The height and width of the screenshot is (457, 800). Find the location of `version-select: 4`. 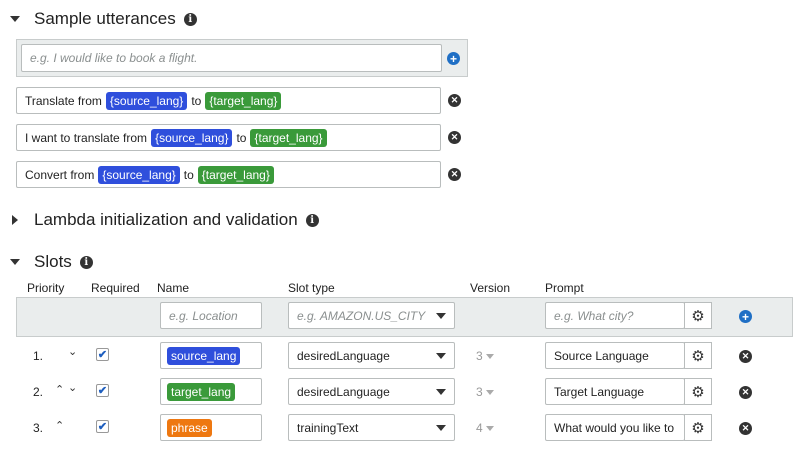

version-select: 4 is located at coordinates (485, 428).